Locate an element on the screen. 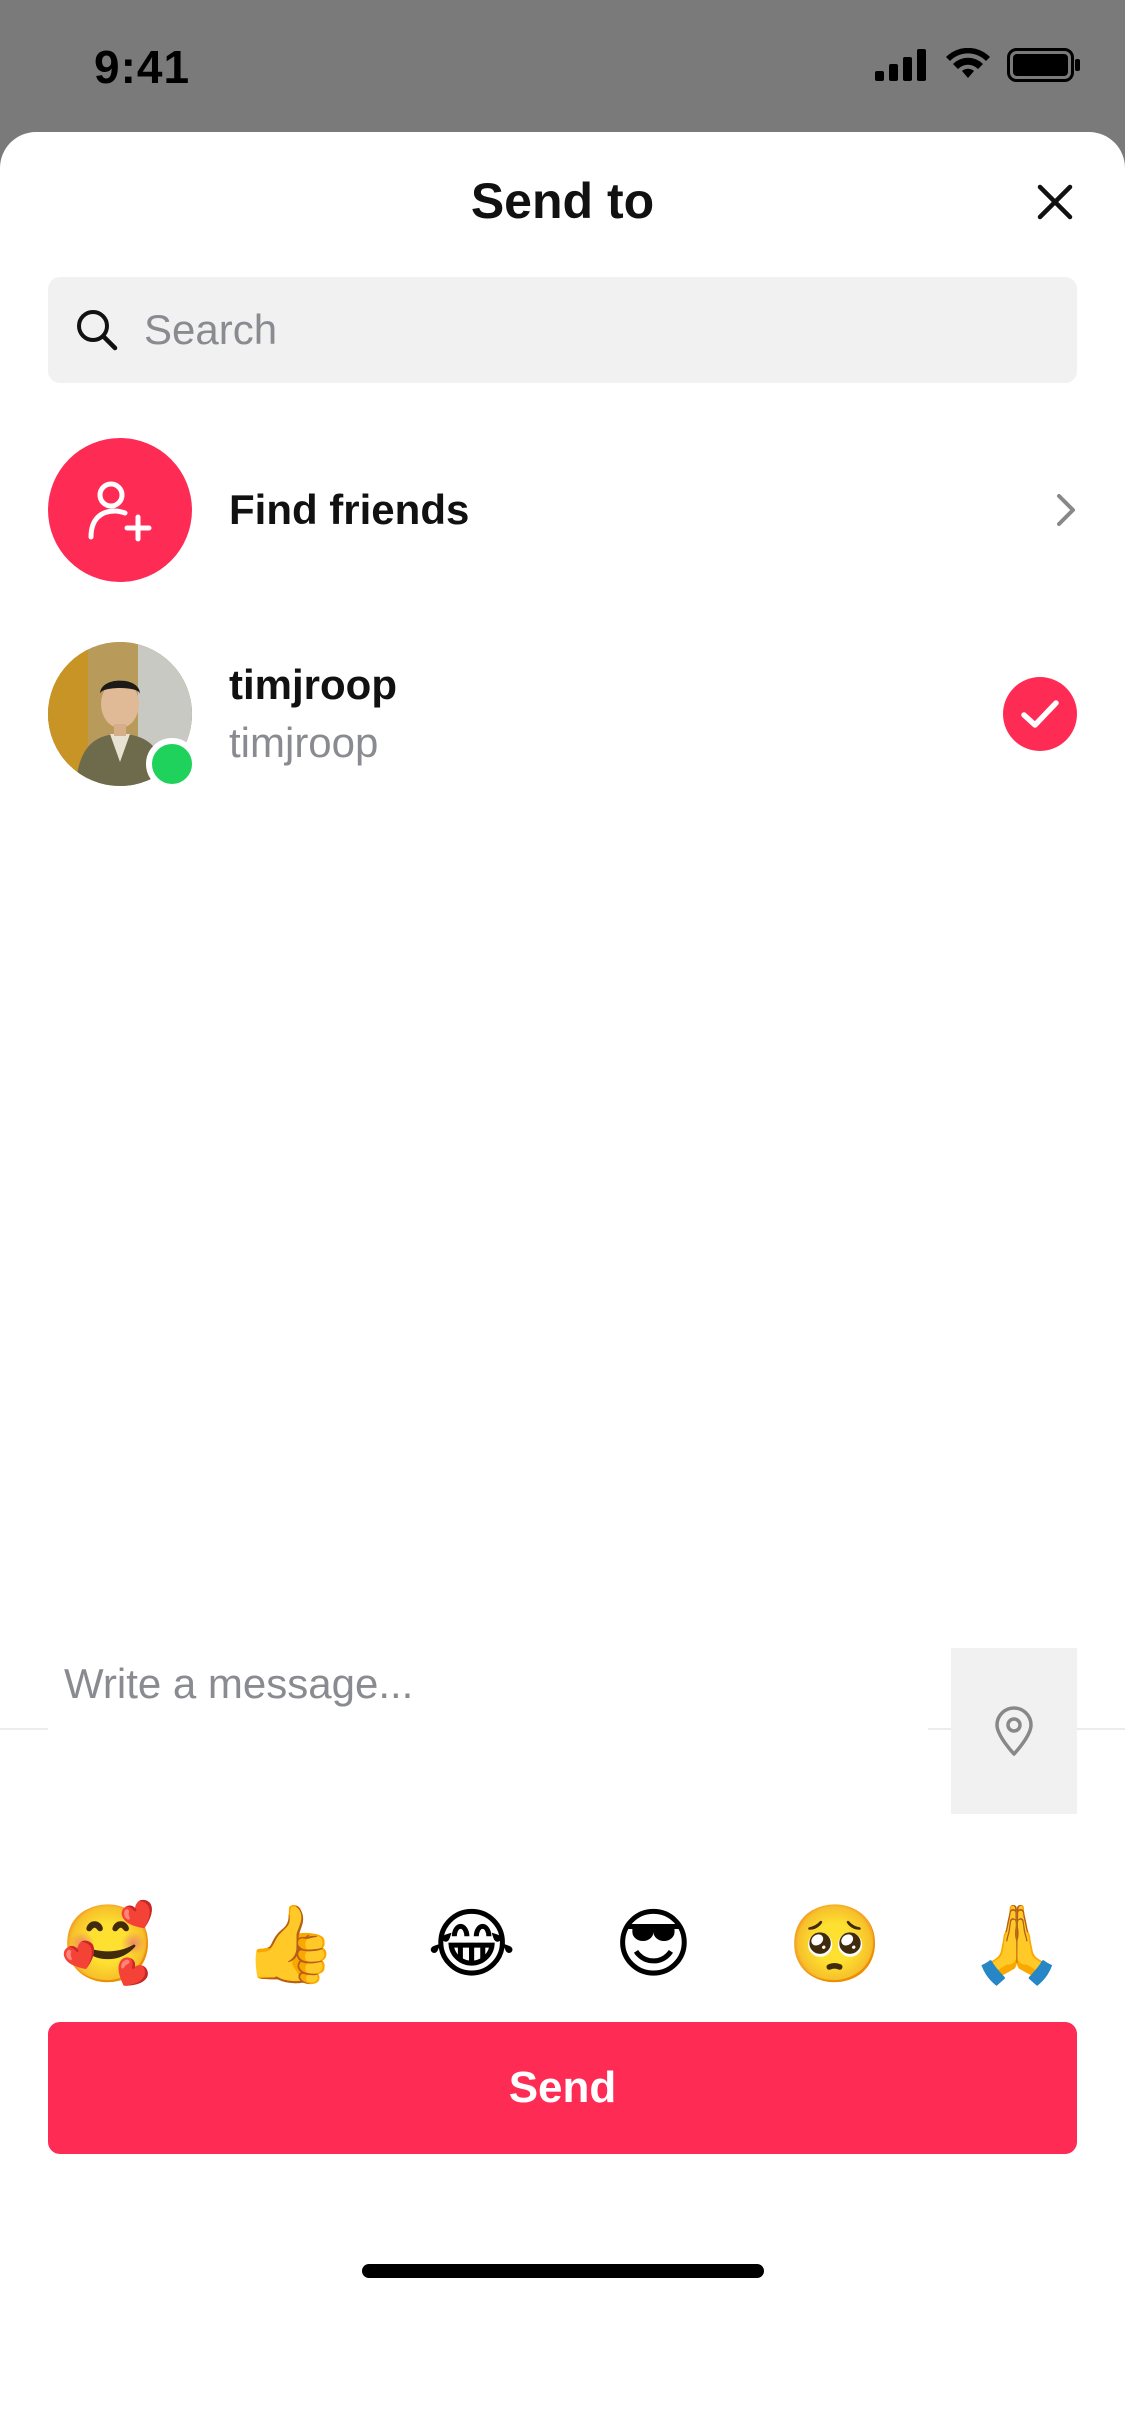  home-indicator is located at coordinates (563, 2271).